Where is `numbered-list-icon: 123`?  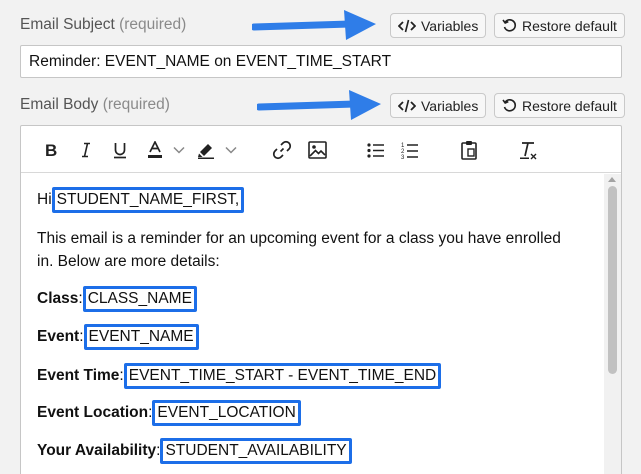 numbered-list-icon: 123 is located at coordinates (410, 150).